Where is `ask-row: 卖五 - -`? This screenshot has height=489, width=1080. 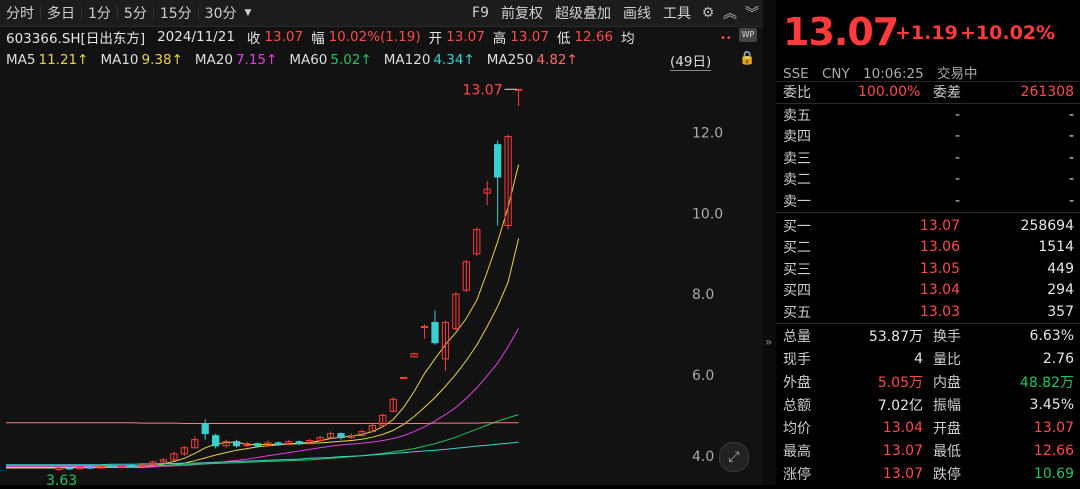
ask-row: 卖五 - - is located at coordinates (928, 114).